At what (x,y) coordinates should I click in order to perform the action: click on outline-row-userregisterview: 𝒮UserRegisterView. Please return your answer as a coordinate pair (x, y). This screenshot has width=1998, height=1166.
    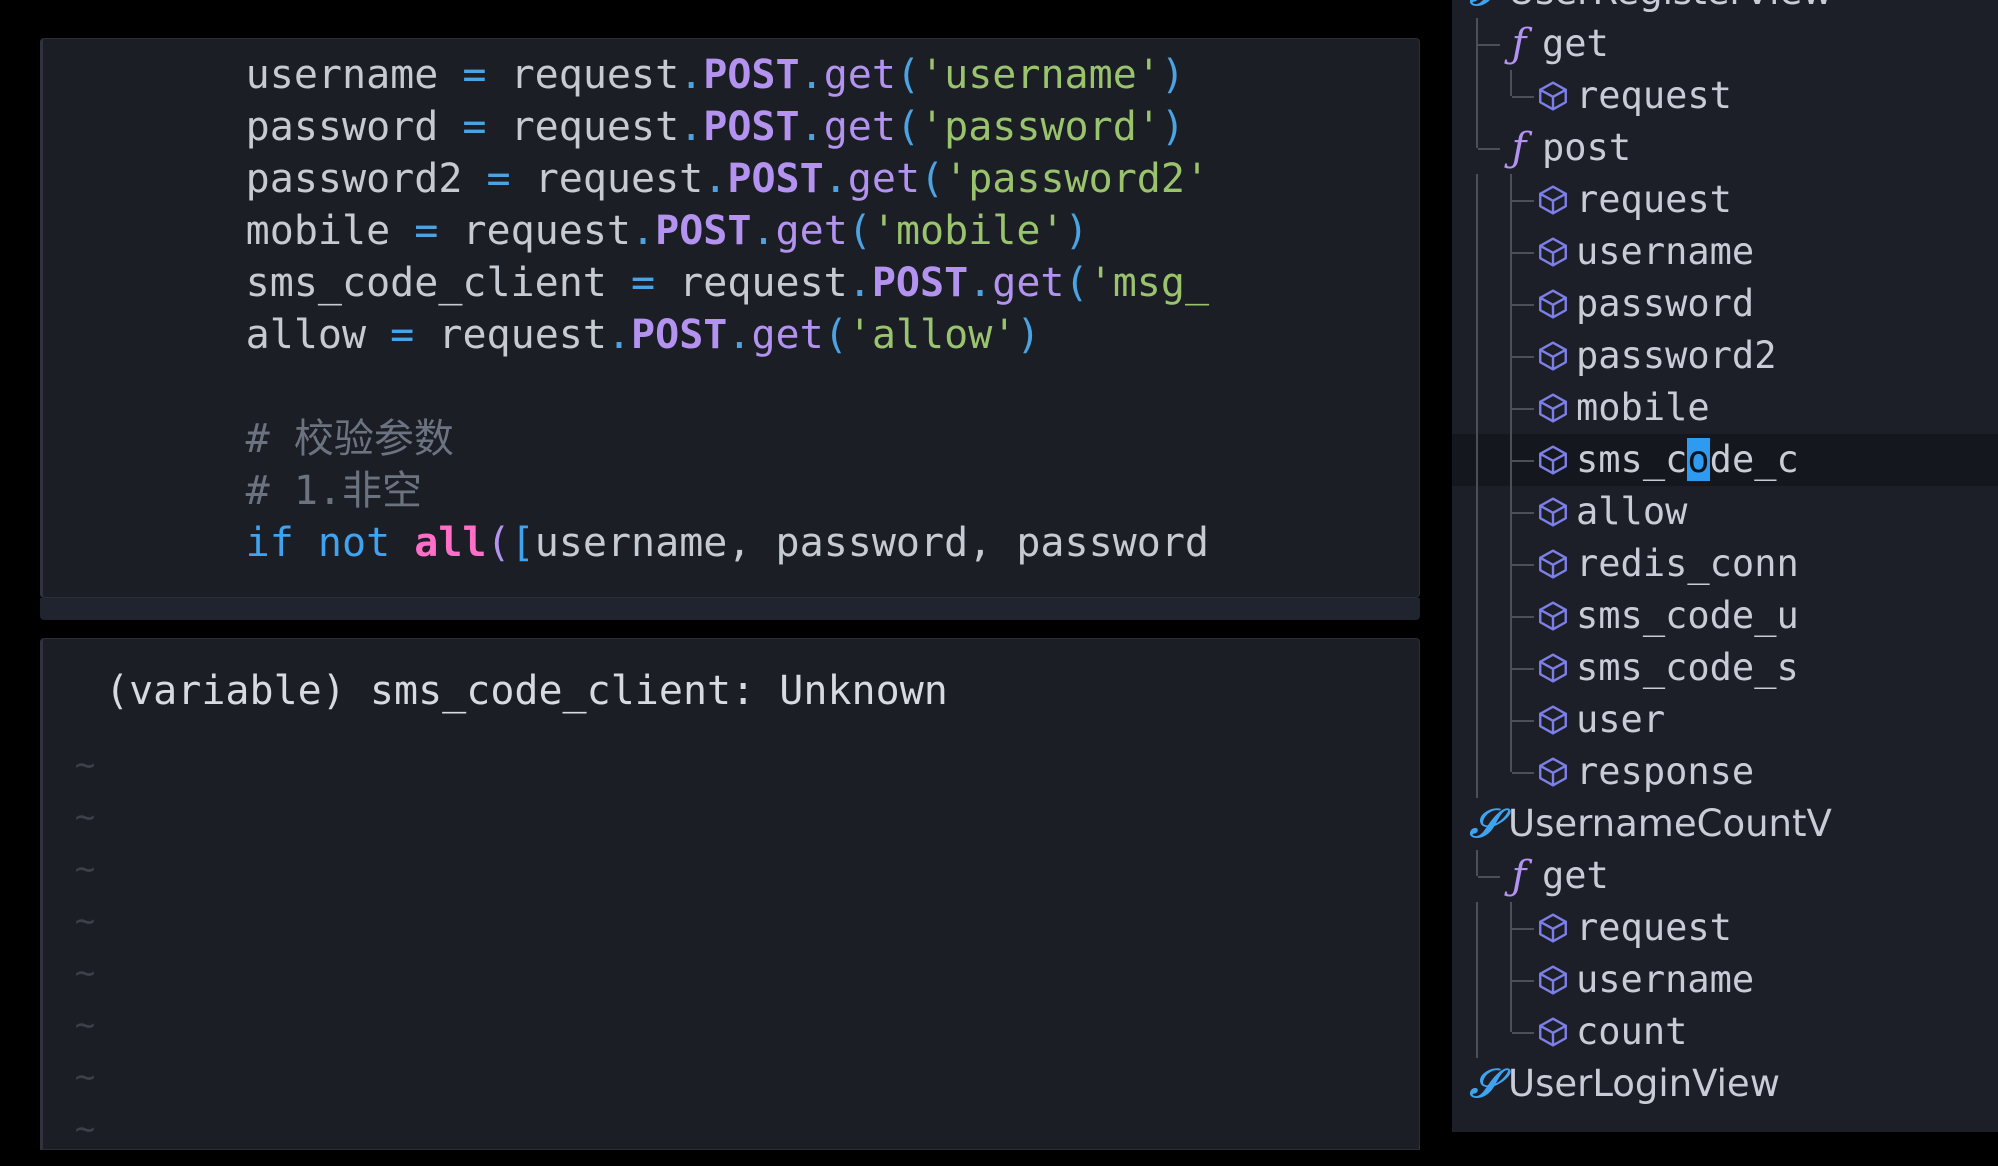
    Looking at the image, I should click on (1725, 9).